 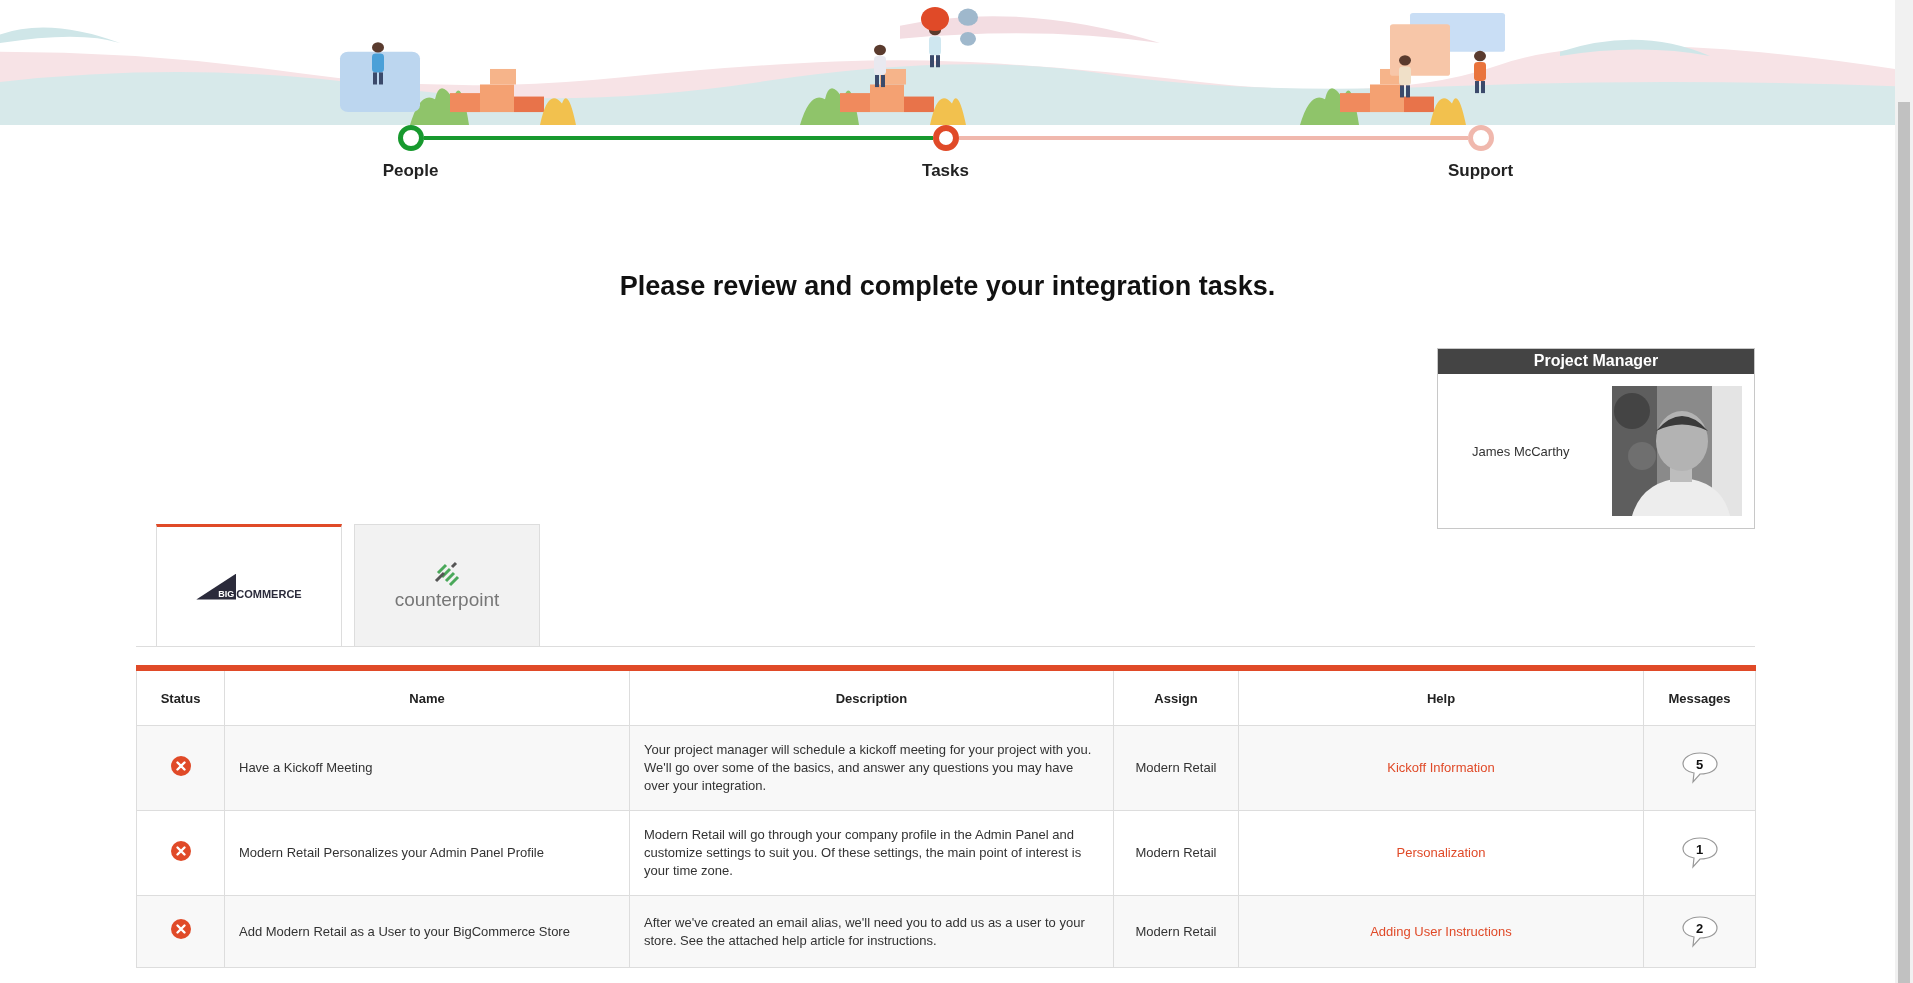 I want to click on table-cell: Modern Retail Personalizes your Admin Panel Profile, so click(x=427, y=853).